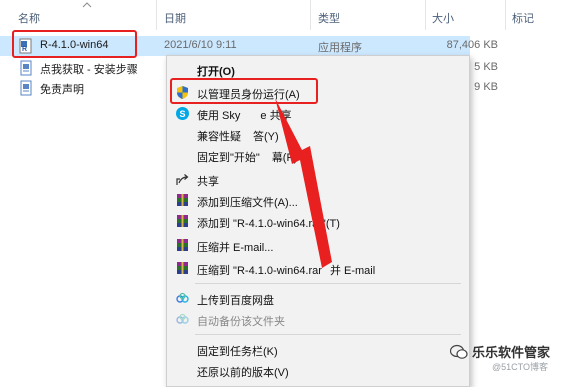 This screenshot has height=387, width=576. What do you see at coordinates (284, 158) in the screenshot?
I see `label-part: 幕(P)` at bounding box center [284, 158].